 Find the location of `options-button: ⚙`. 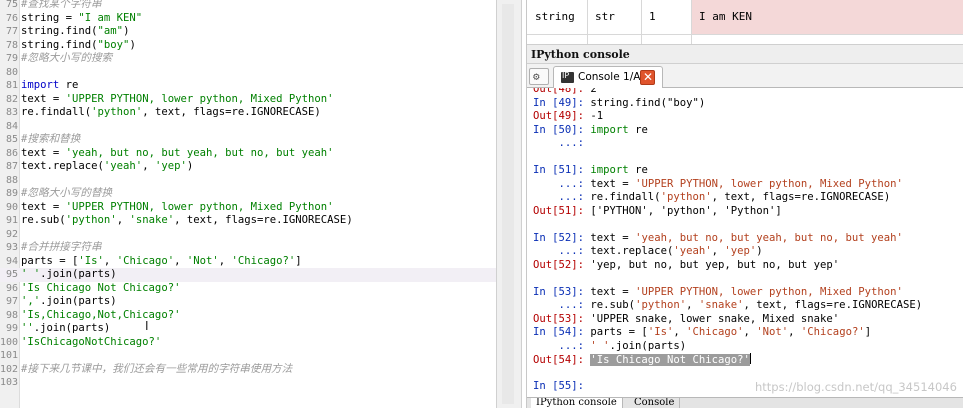

options-button: ⚙ is located at coordinates (539, 76).